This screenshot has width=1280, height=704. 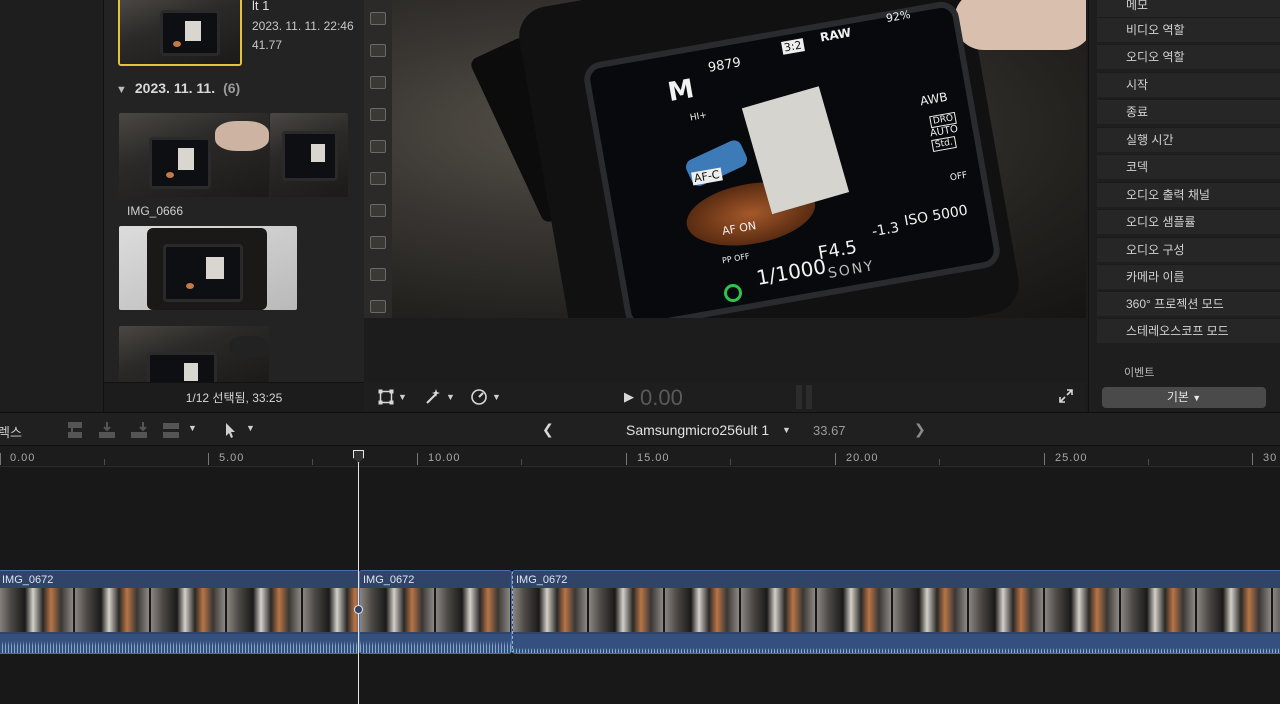 I want to click on inspector-field-memo: 메모, so click(x=1188, y=8).